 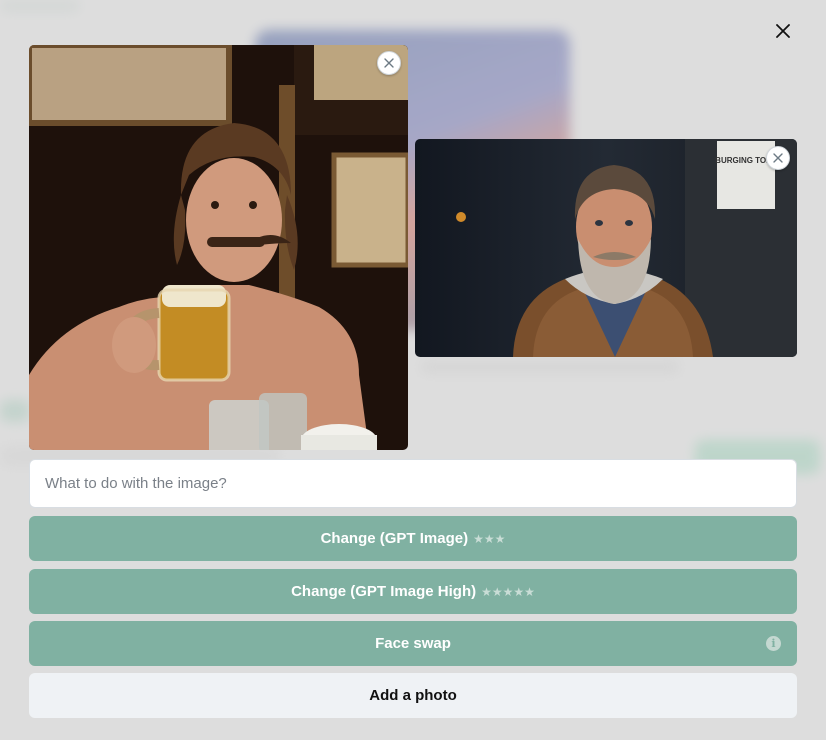 I want to click on remove-image-1-button, so click(x=389, y=63).